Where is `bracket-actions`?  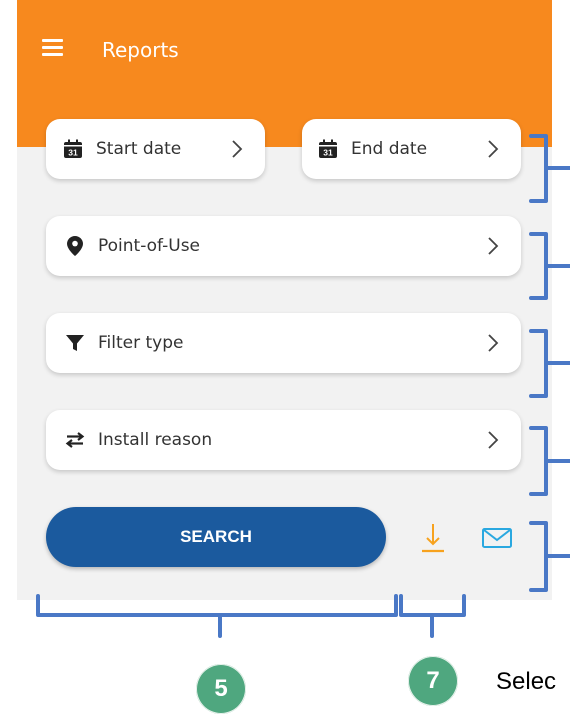 bracket-actions is located at coordinates (549, 556).